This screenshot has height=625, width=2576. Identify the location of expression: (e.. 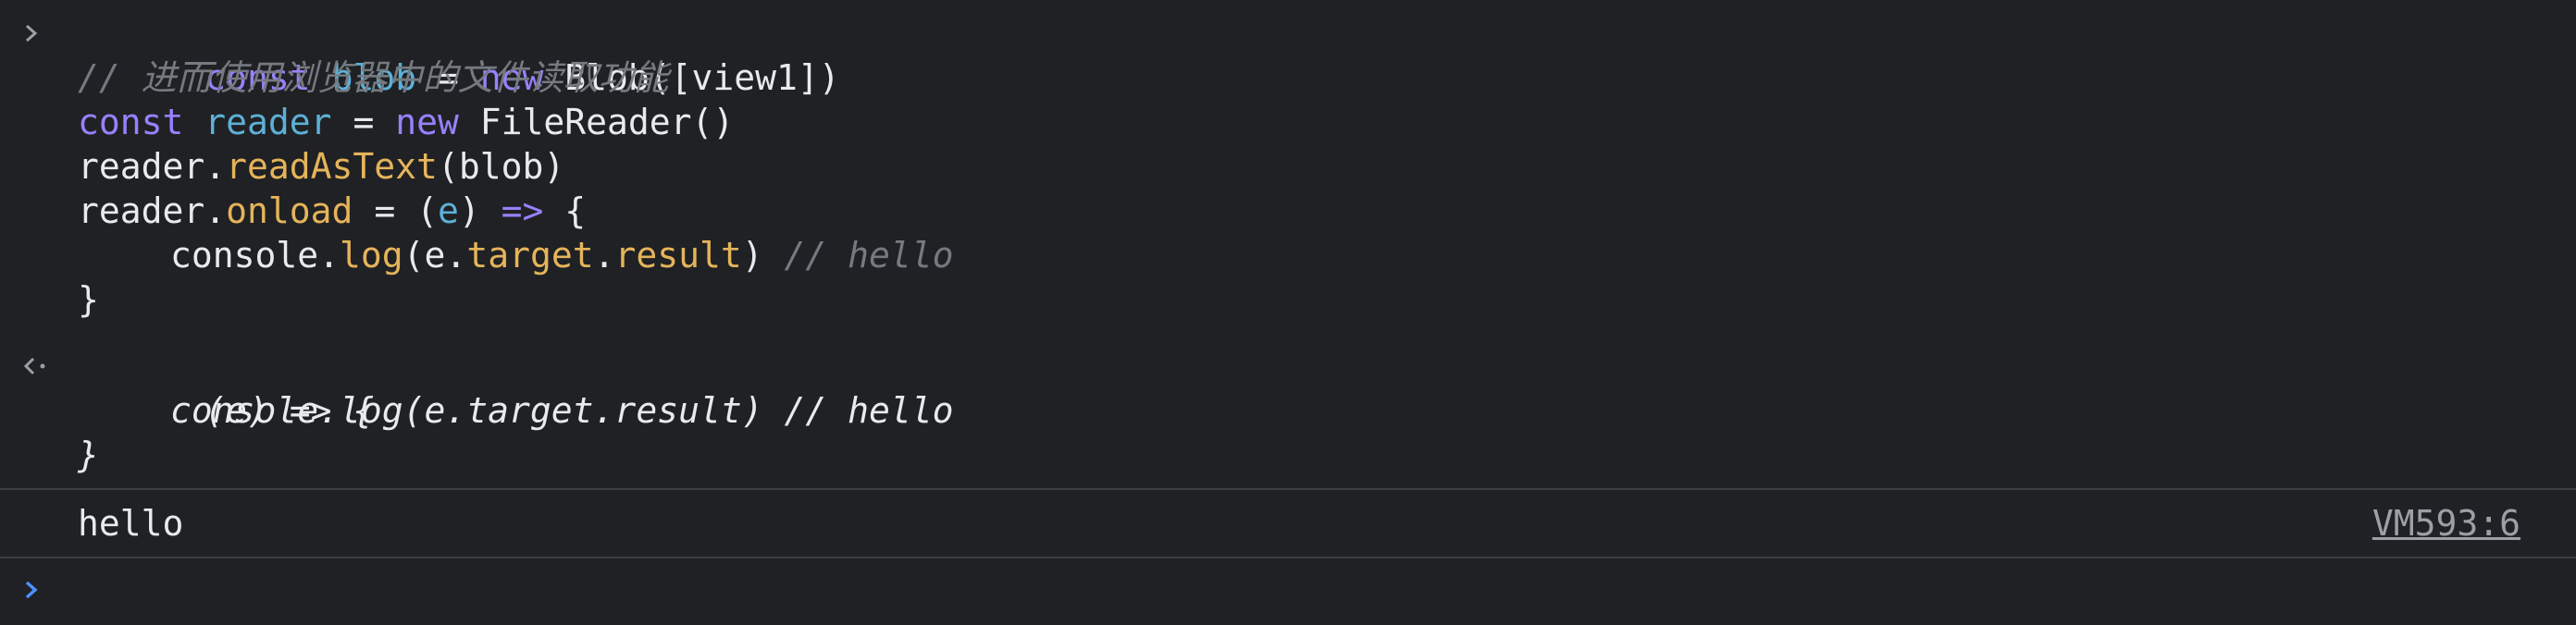
(435, 255).